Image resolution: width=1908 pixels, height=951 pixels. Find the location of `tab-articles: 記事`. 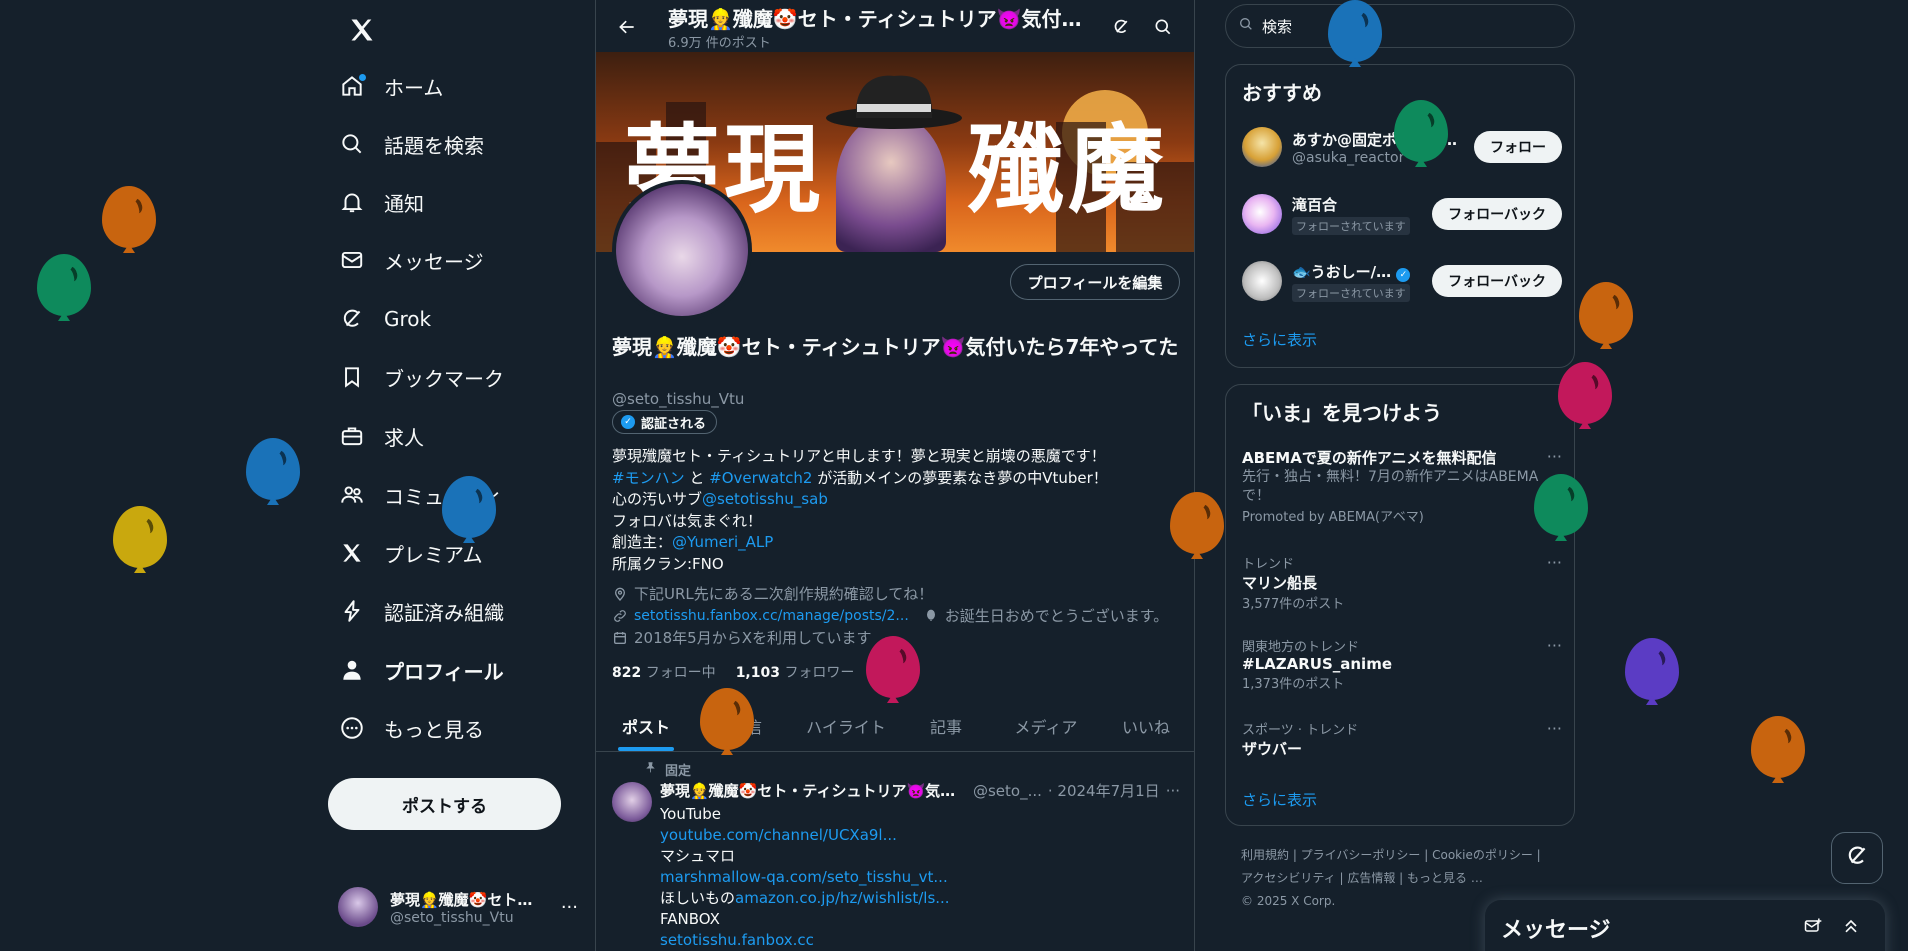

tab-articles: 記事 is located at coordinates (946, 725).